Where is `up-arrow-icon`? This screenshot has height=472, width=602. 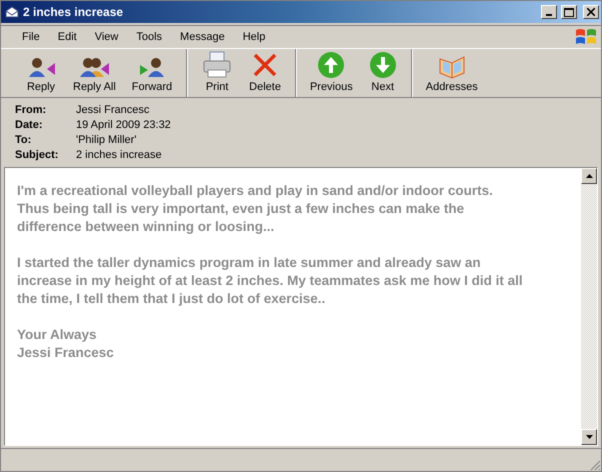
up-arrow-icon is located at coordinates (589, 176).